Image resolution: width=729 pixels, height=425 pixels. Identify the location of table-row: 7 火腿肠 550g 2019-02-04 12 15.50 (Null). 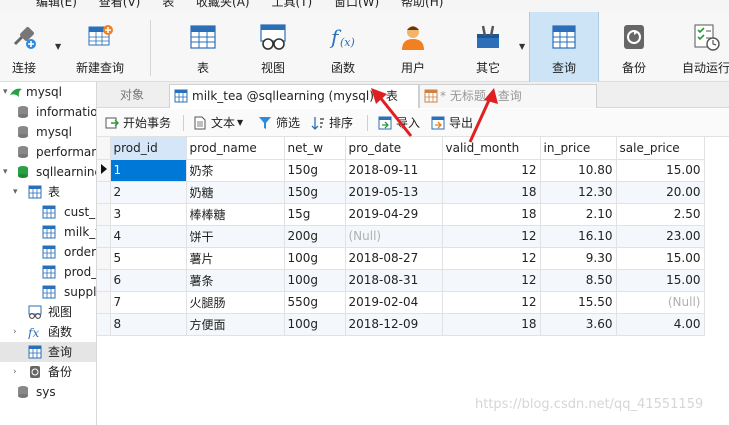
(401, 302).